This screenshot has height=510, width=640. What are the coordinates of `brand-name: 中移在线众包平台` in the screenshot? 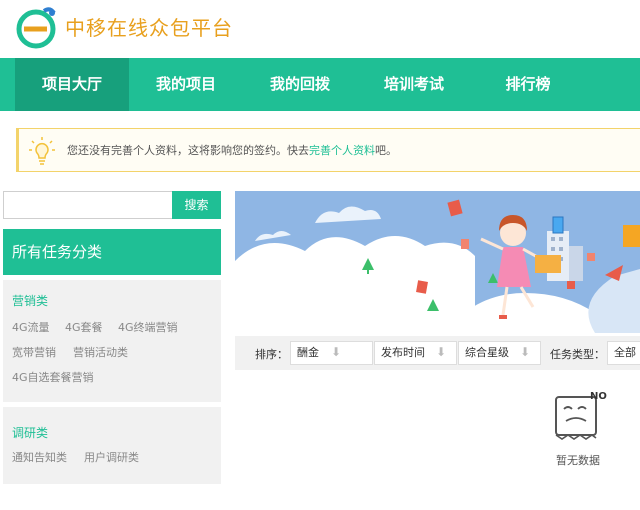 It's located at (149, 26).